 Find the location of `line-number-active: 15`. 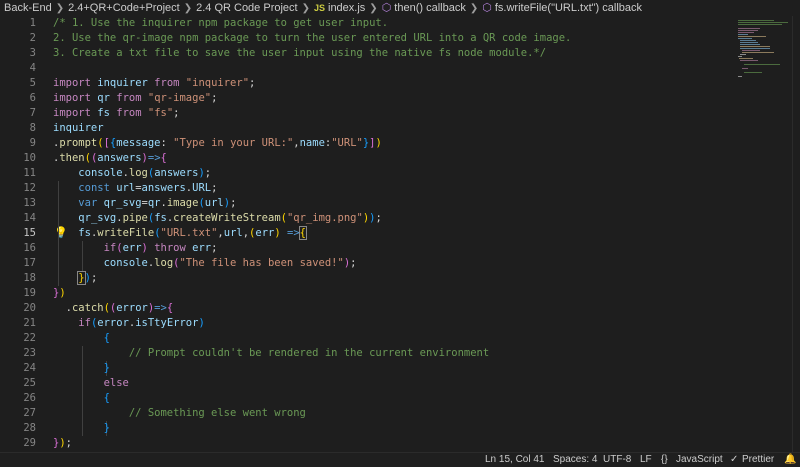

line-number-active: 15 is located at coordinates (29, 233).